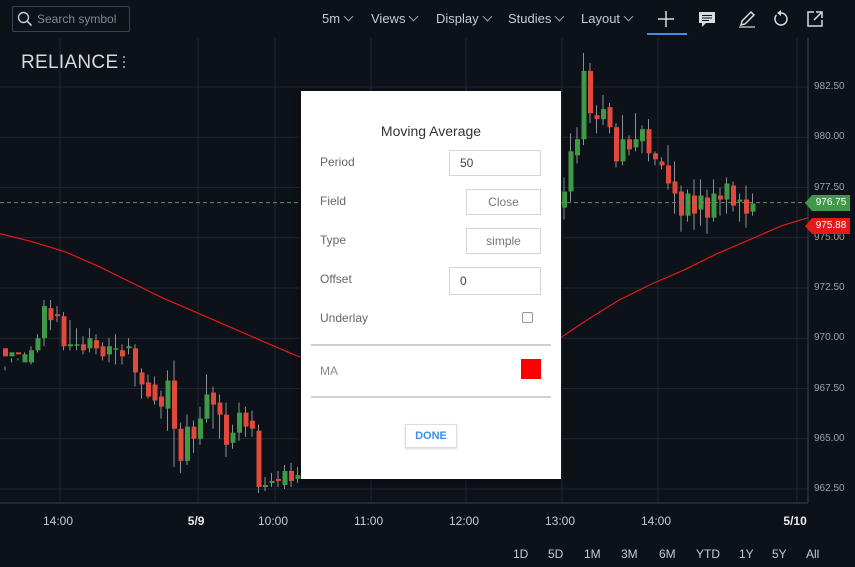  Describe the element at coordinates (503, 241) in the screenshot. I see `type-select: simple` at that location.